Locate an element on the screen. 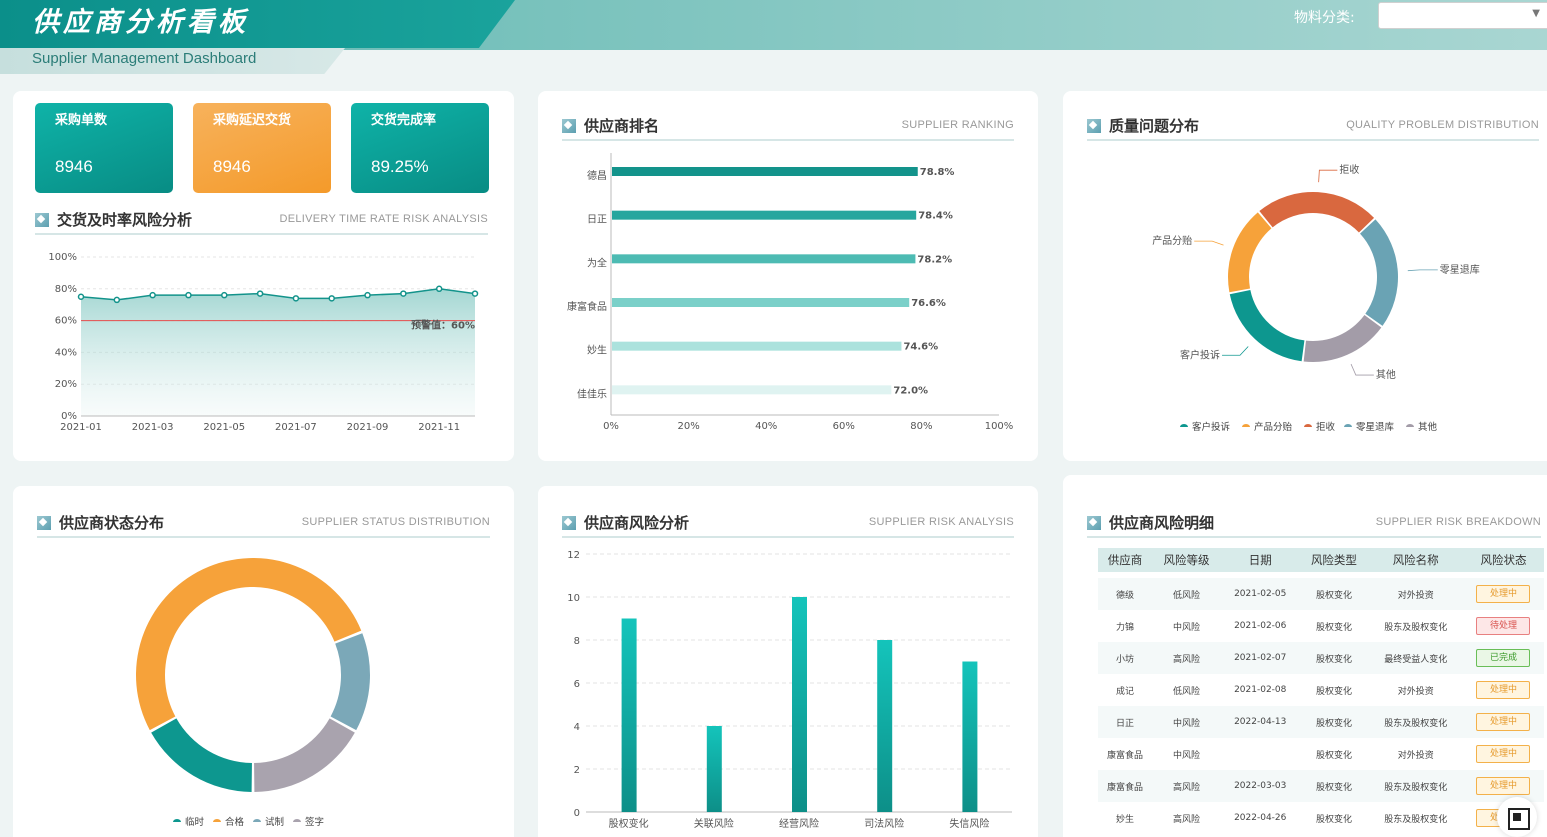 The width and height of the screenshot is (1547, 837). slice-label: 零星退库 is located at coordinates (1460, 269).